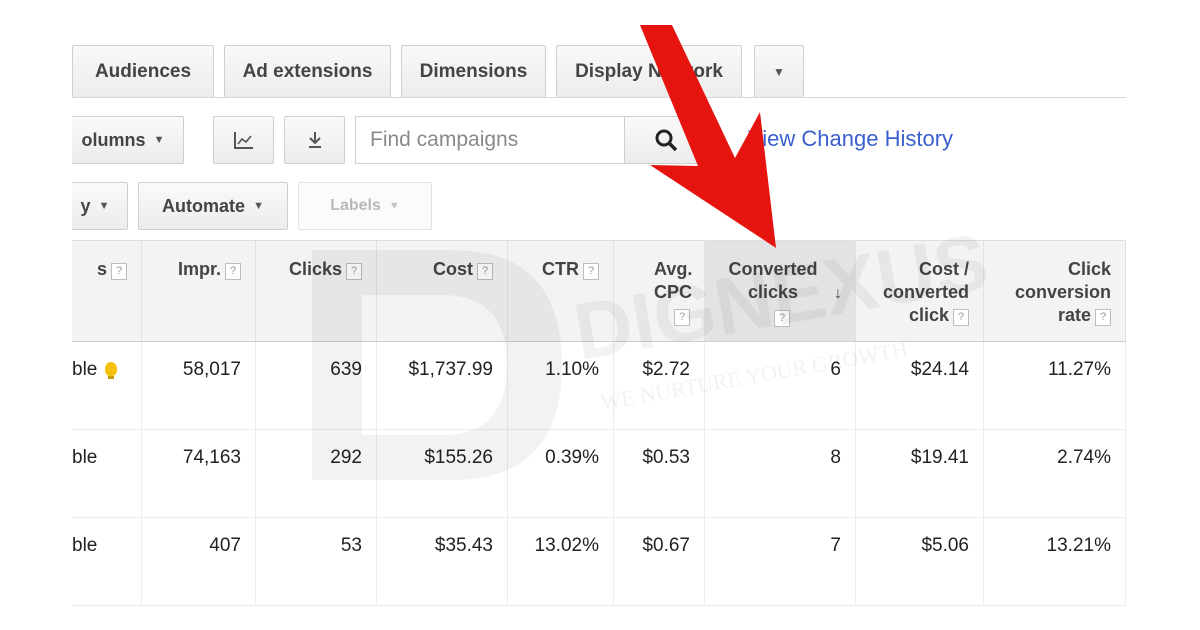  Describe the element at coordinates (316, 562) in the screenshot. I see `cell-clicks: 53` at that location.